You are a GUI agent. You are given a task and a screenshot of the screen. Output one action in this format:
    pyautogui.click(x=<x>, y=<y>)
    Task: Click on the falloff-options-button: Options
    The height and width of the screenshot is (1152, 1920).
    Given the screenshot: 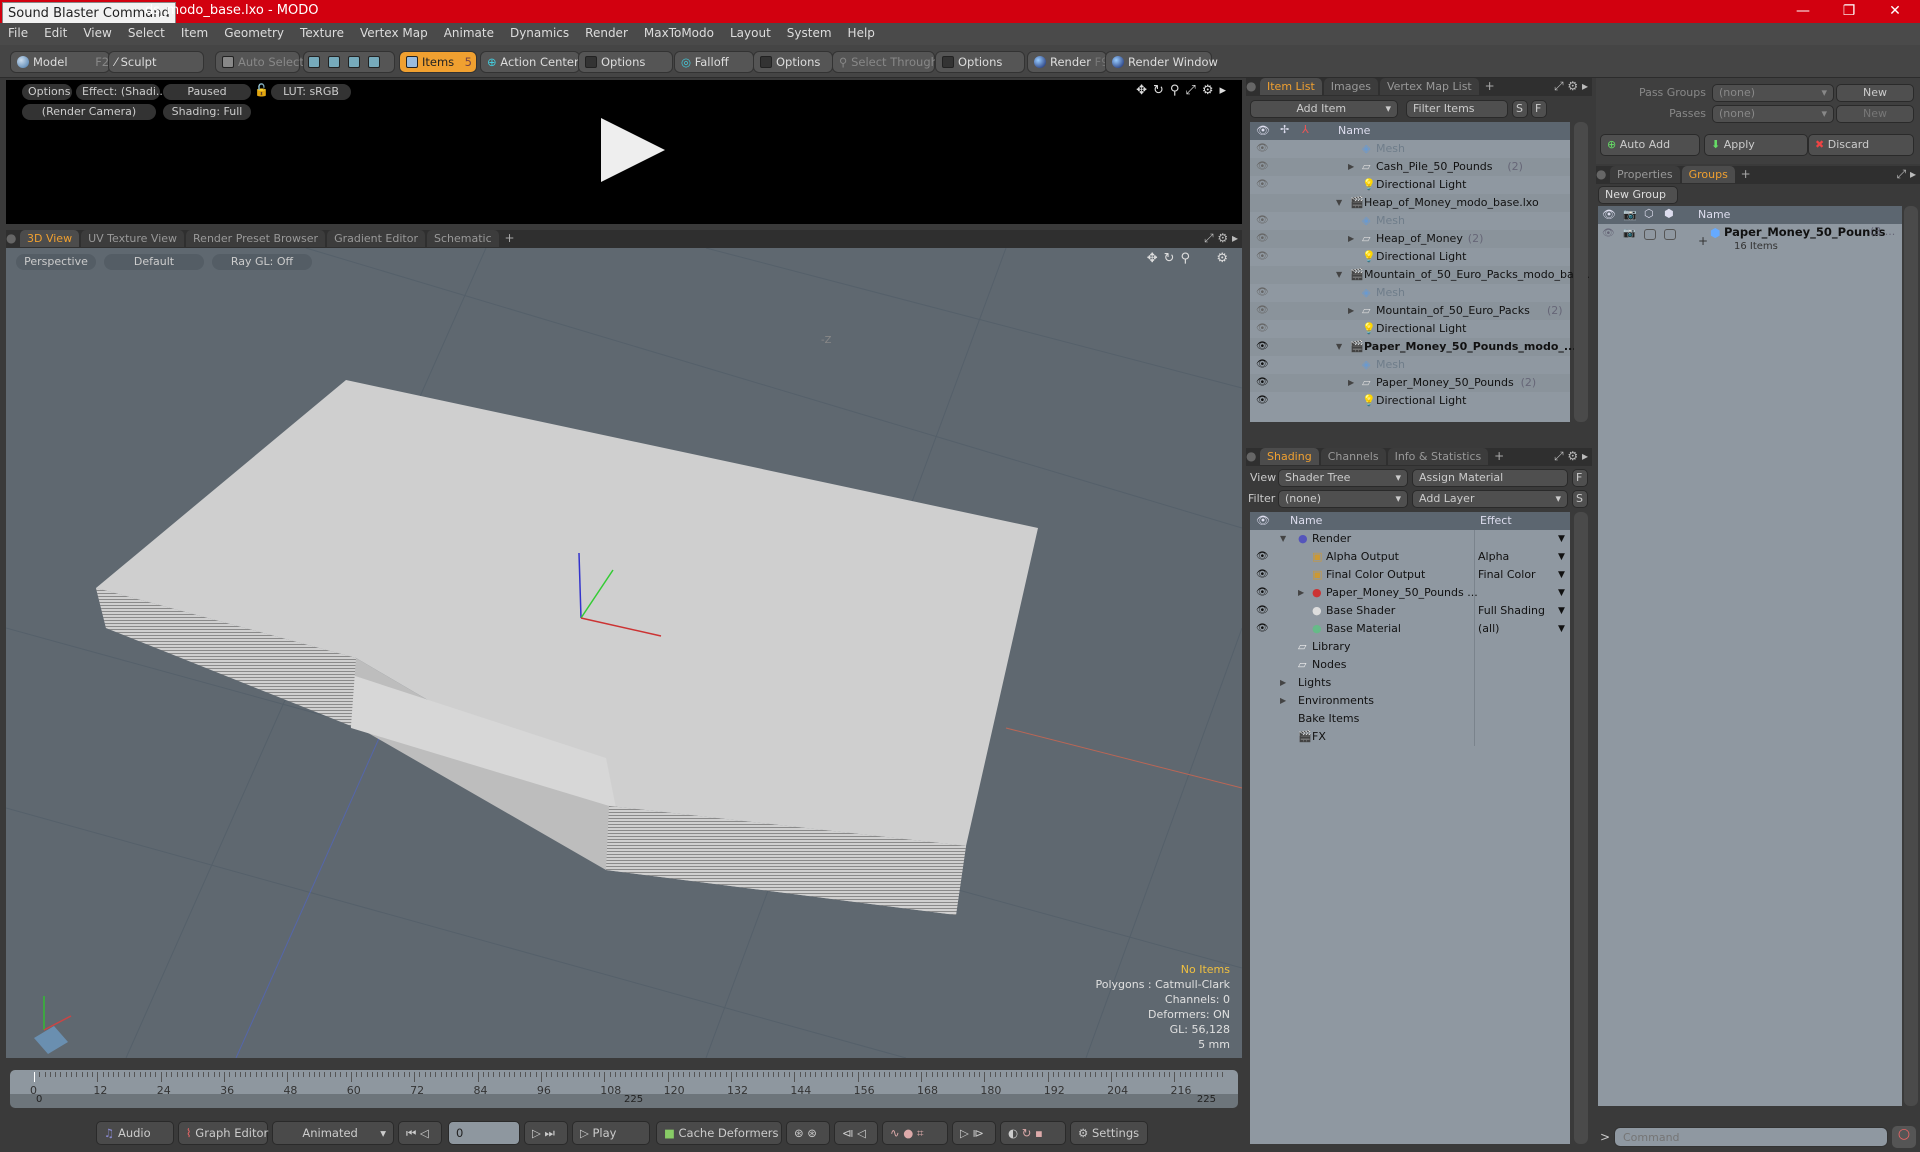 What is the action you would take?
    pyautogui.click(x=793, y=62)
    